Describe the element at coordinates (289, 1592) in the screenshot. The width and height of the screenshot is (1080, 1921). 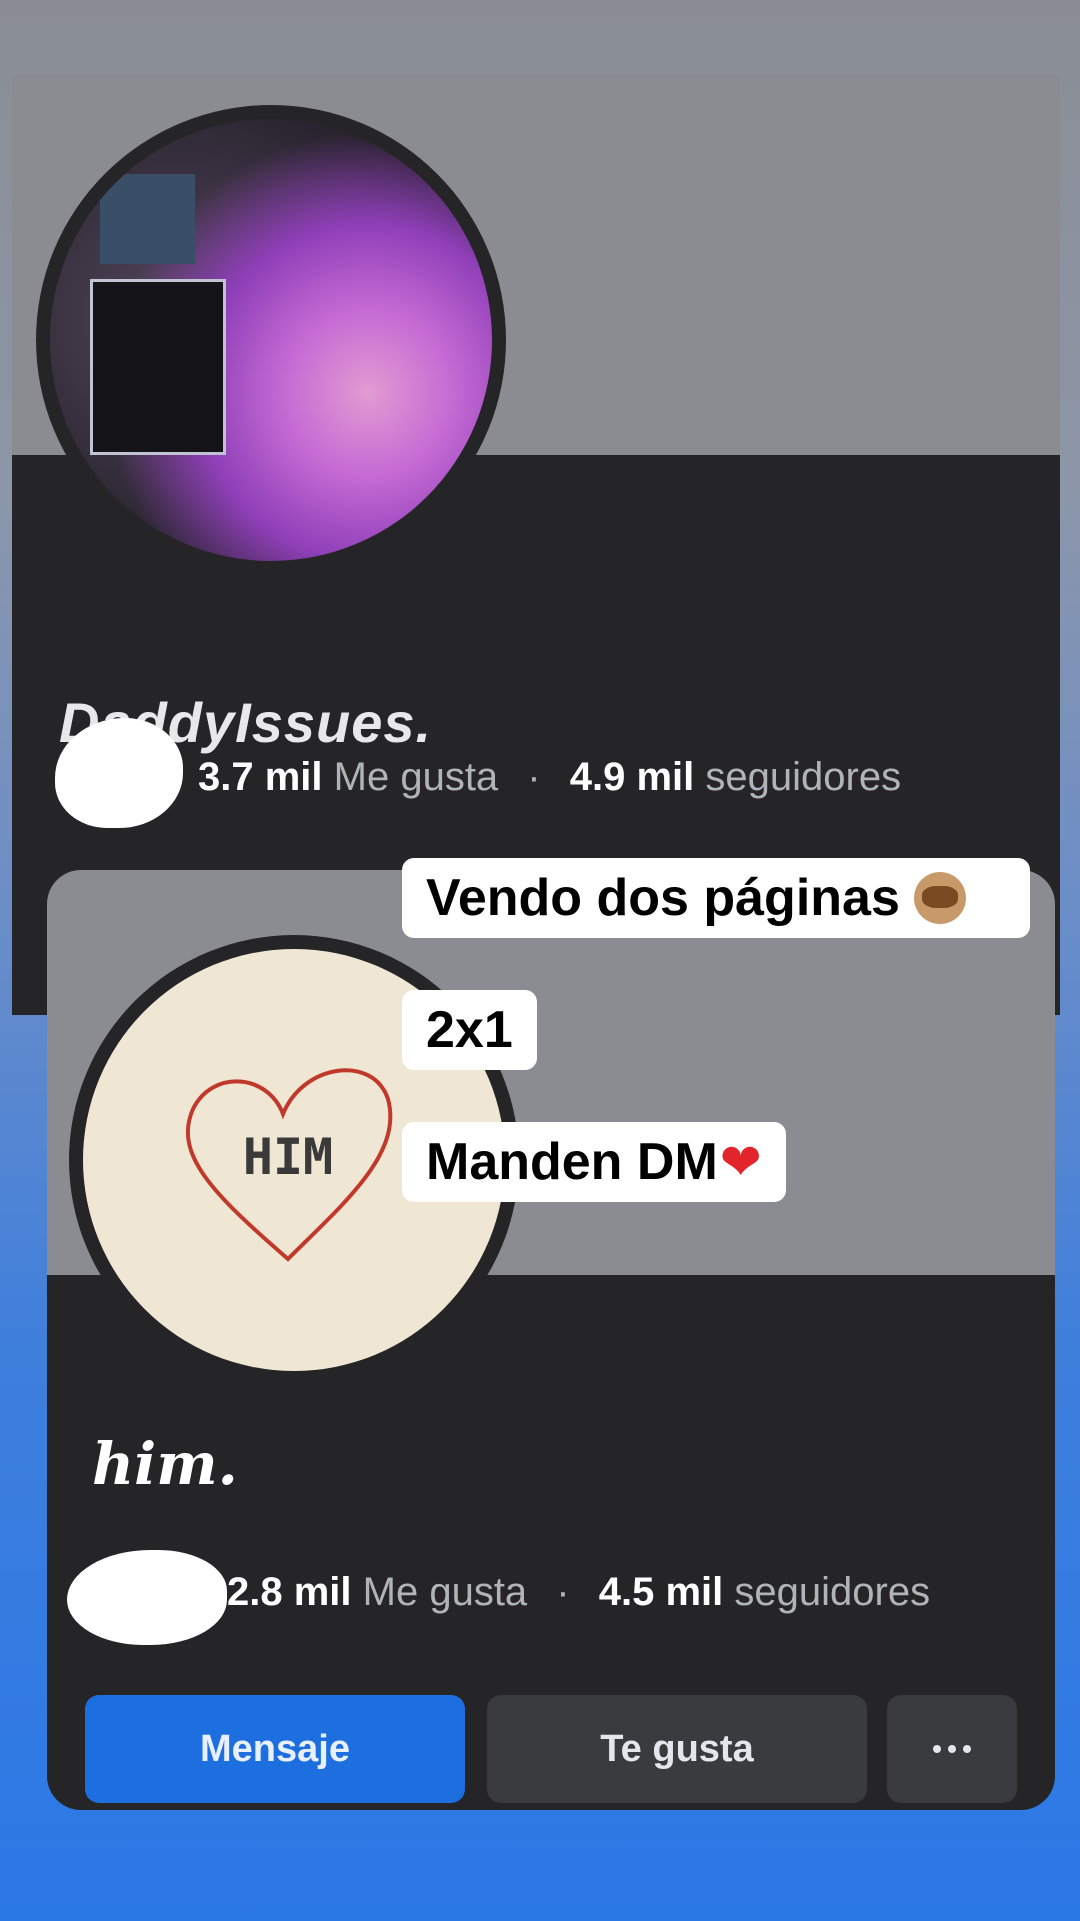
I see `likes-count: 2.8 mil` at that location.